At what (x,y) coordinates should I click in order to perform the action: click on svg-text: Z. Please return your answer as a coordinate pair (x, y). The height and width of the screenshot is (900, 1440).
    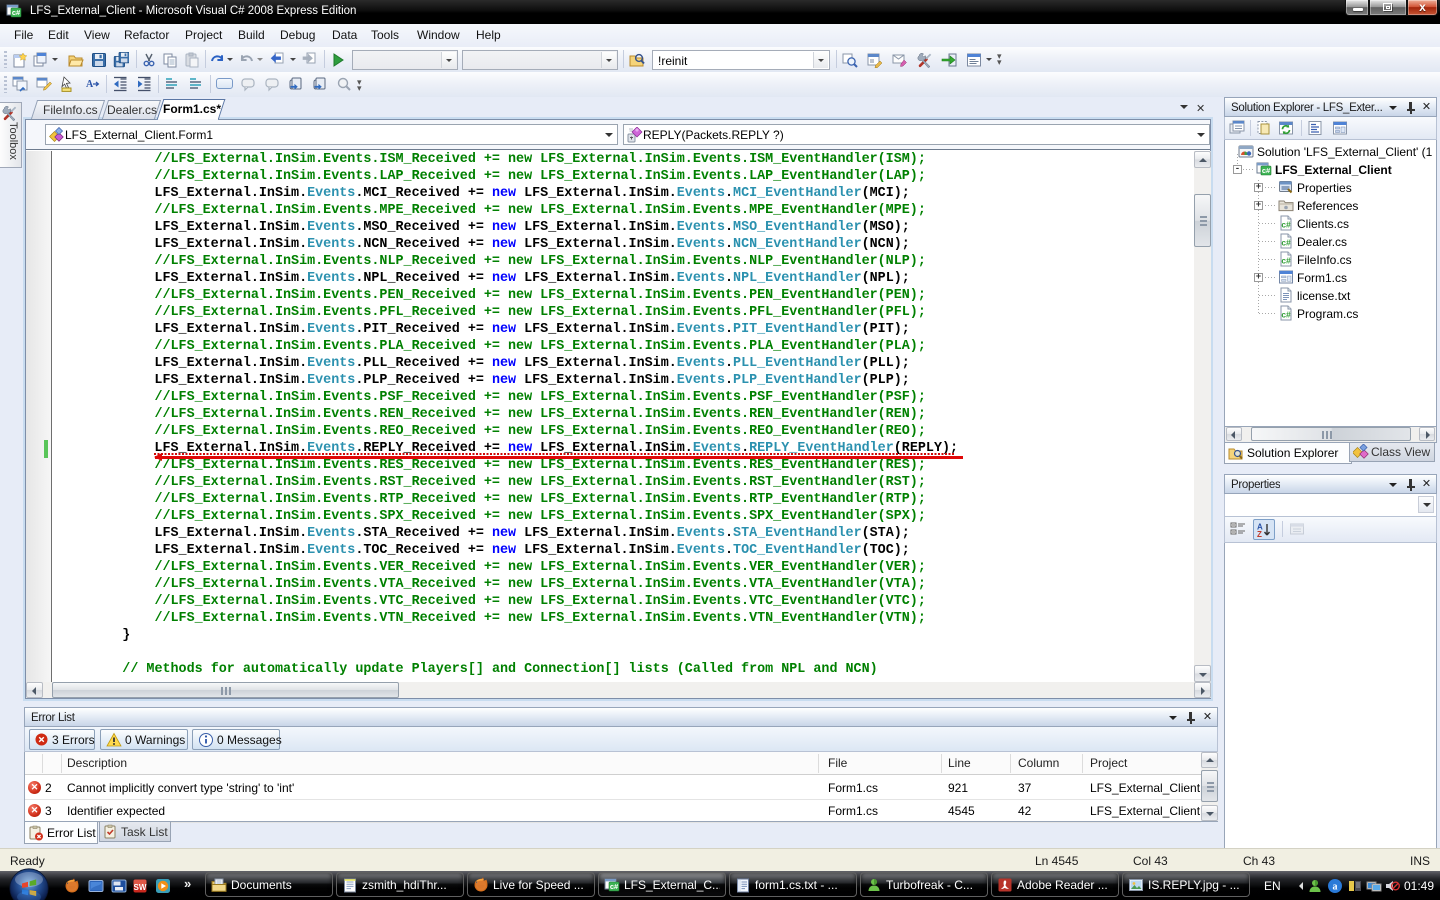
    Looking at the image, I should click on (1259, 534).